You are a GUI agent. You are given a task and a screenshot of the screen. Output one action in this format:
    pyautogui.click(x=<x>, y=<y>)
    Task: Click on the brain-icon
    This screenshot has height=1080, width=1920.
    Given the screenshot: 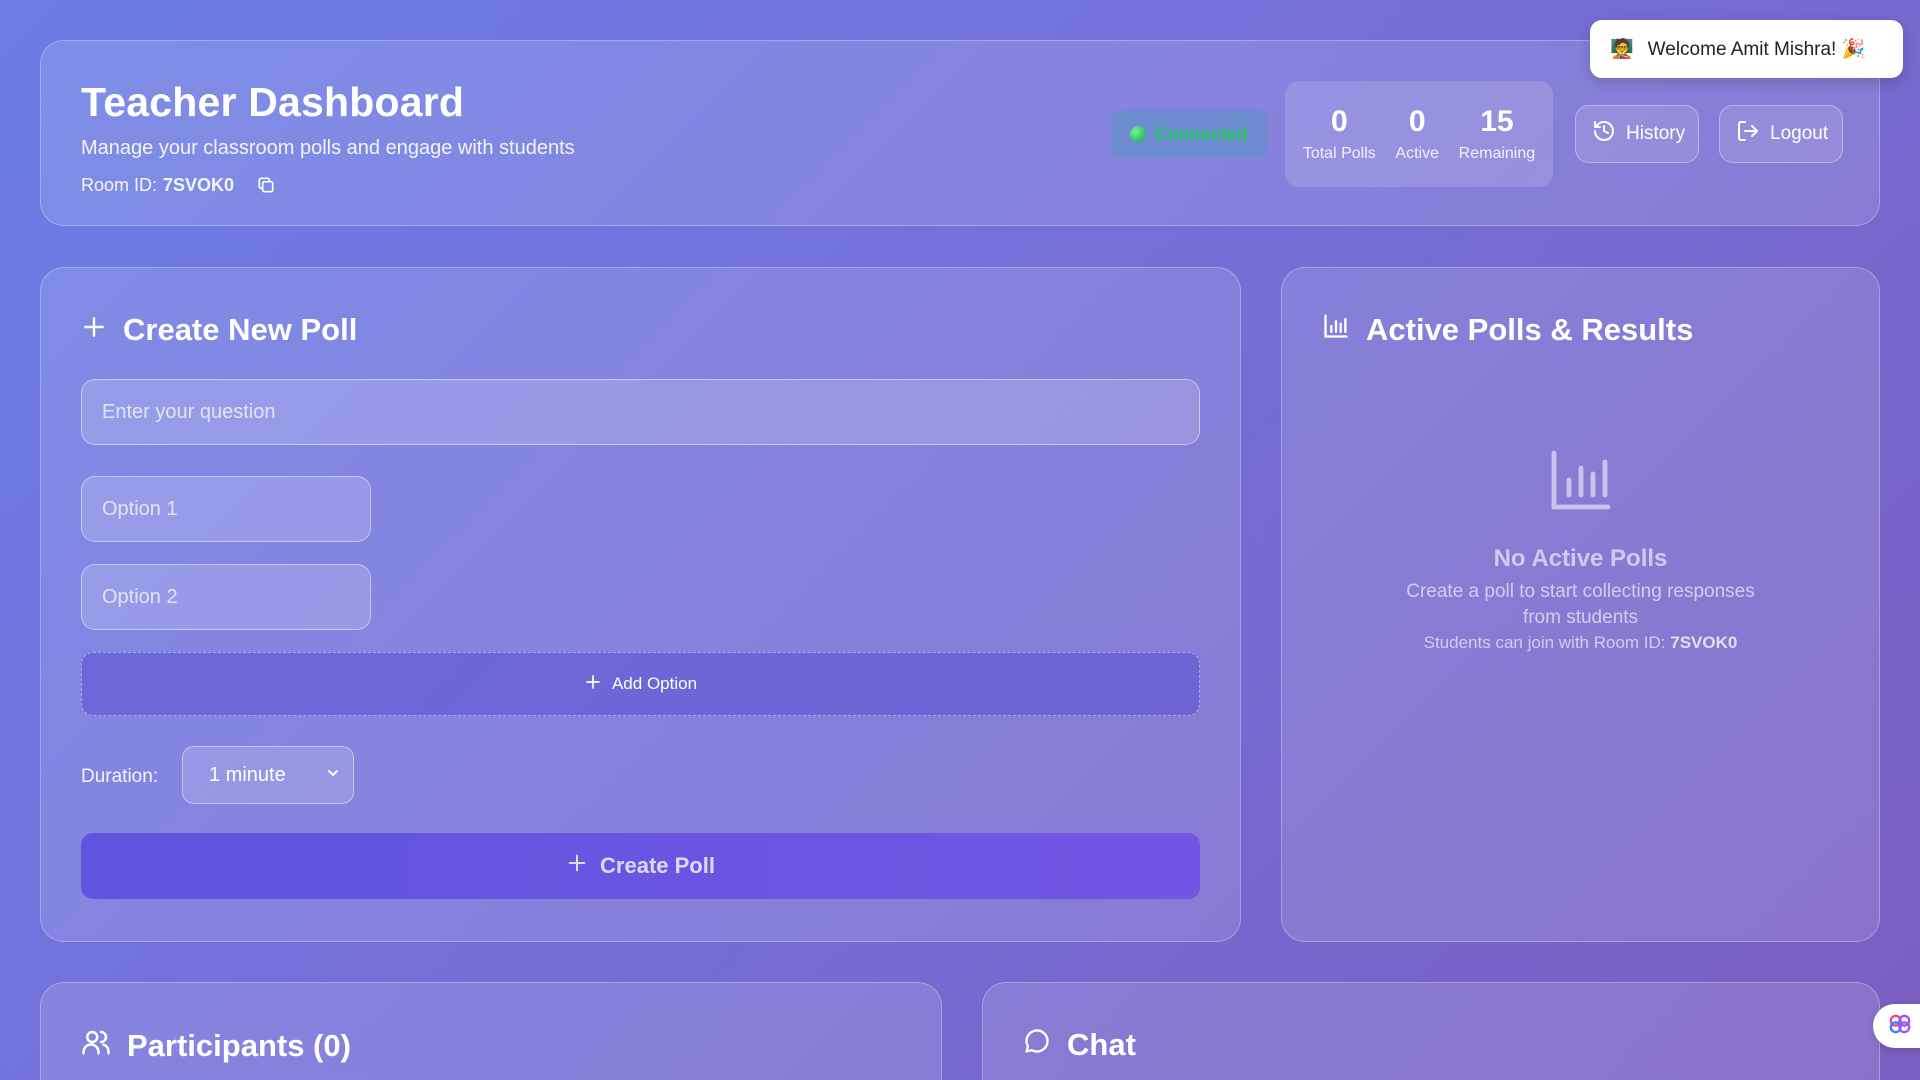 What is the action you would take?
    pyautogui.click(x=1900, y=1026)
    